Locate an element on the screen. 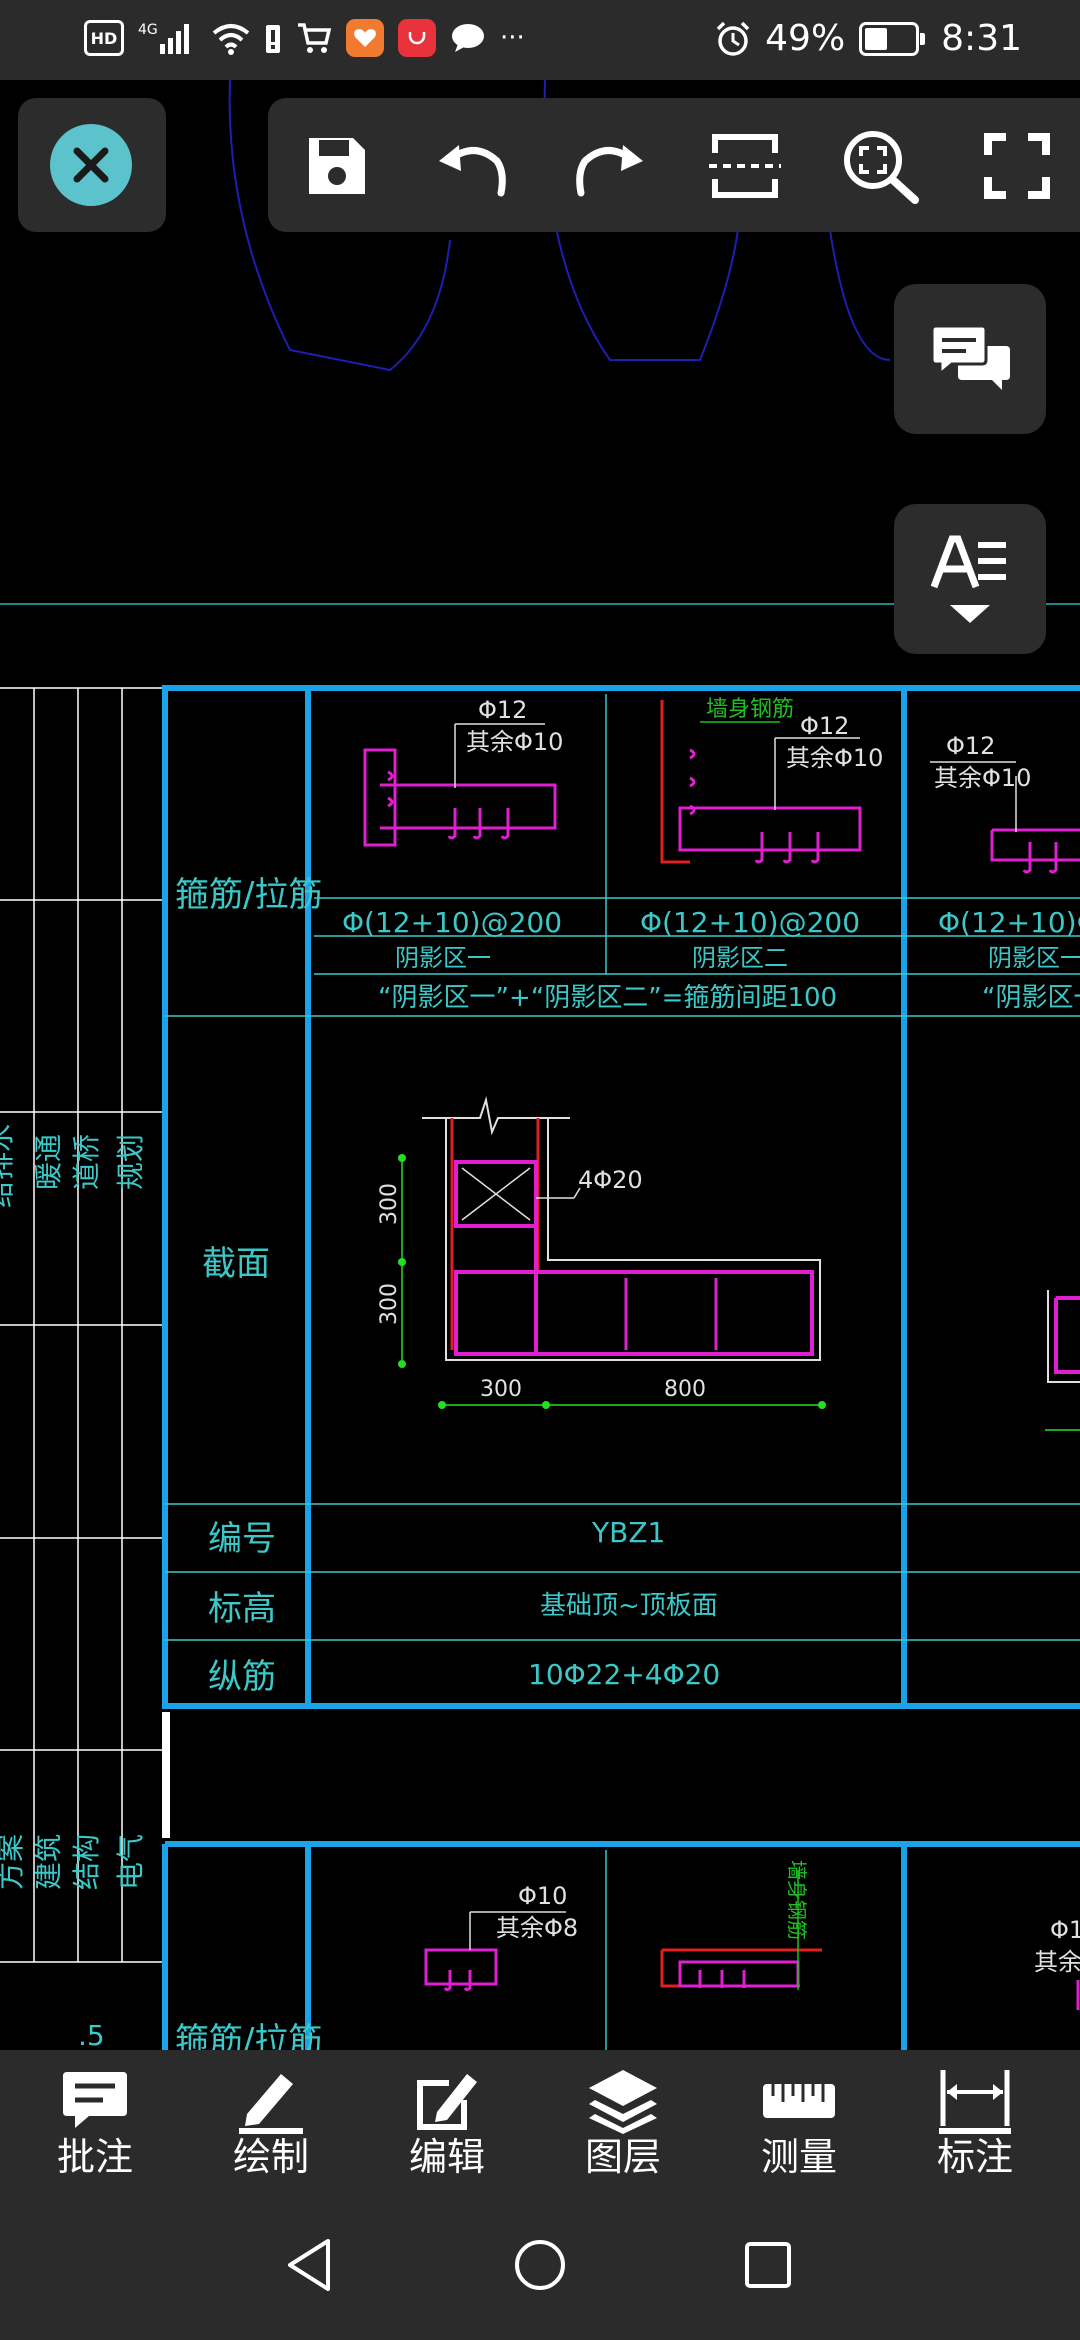  lower-col2-detail: 墙身钢筋 is located at coordinates (741, 1925).